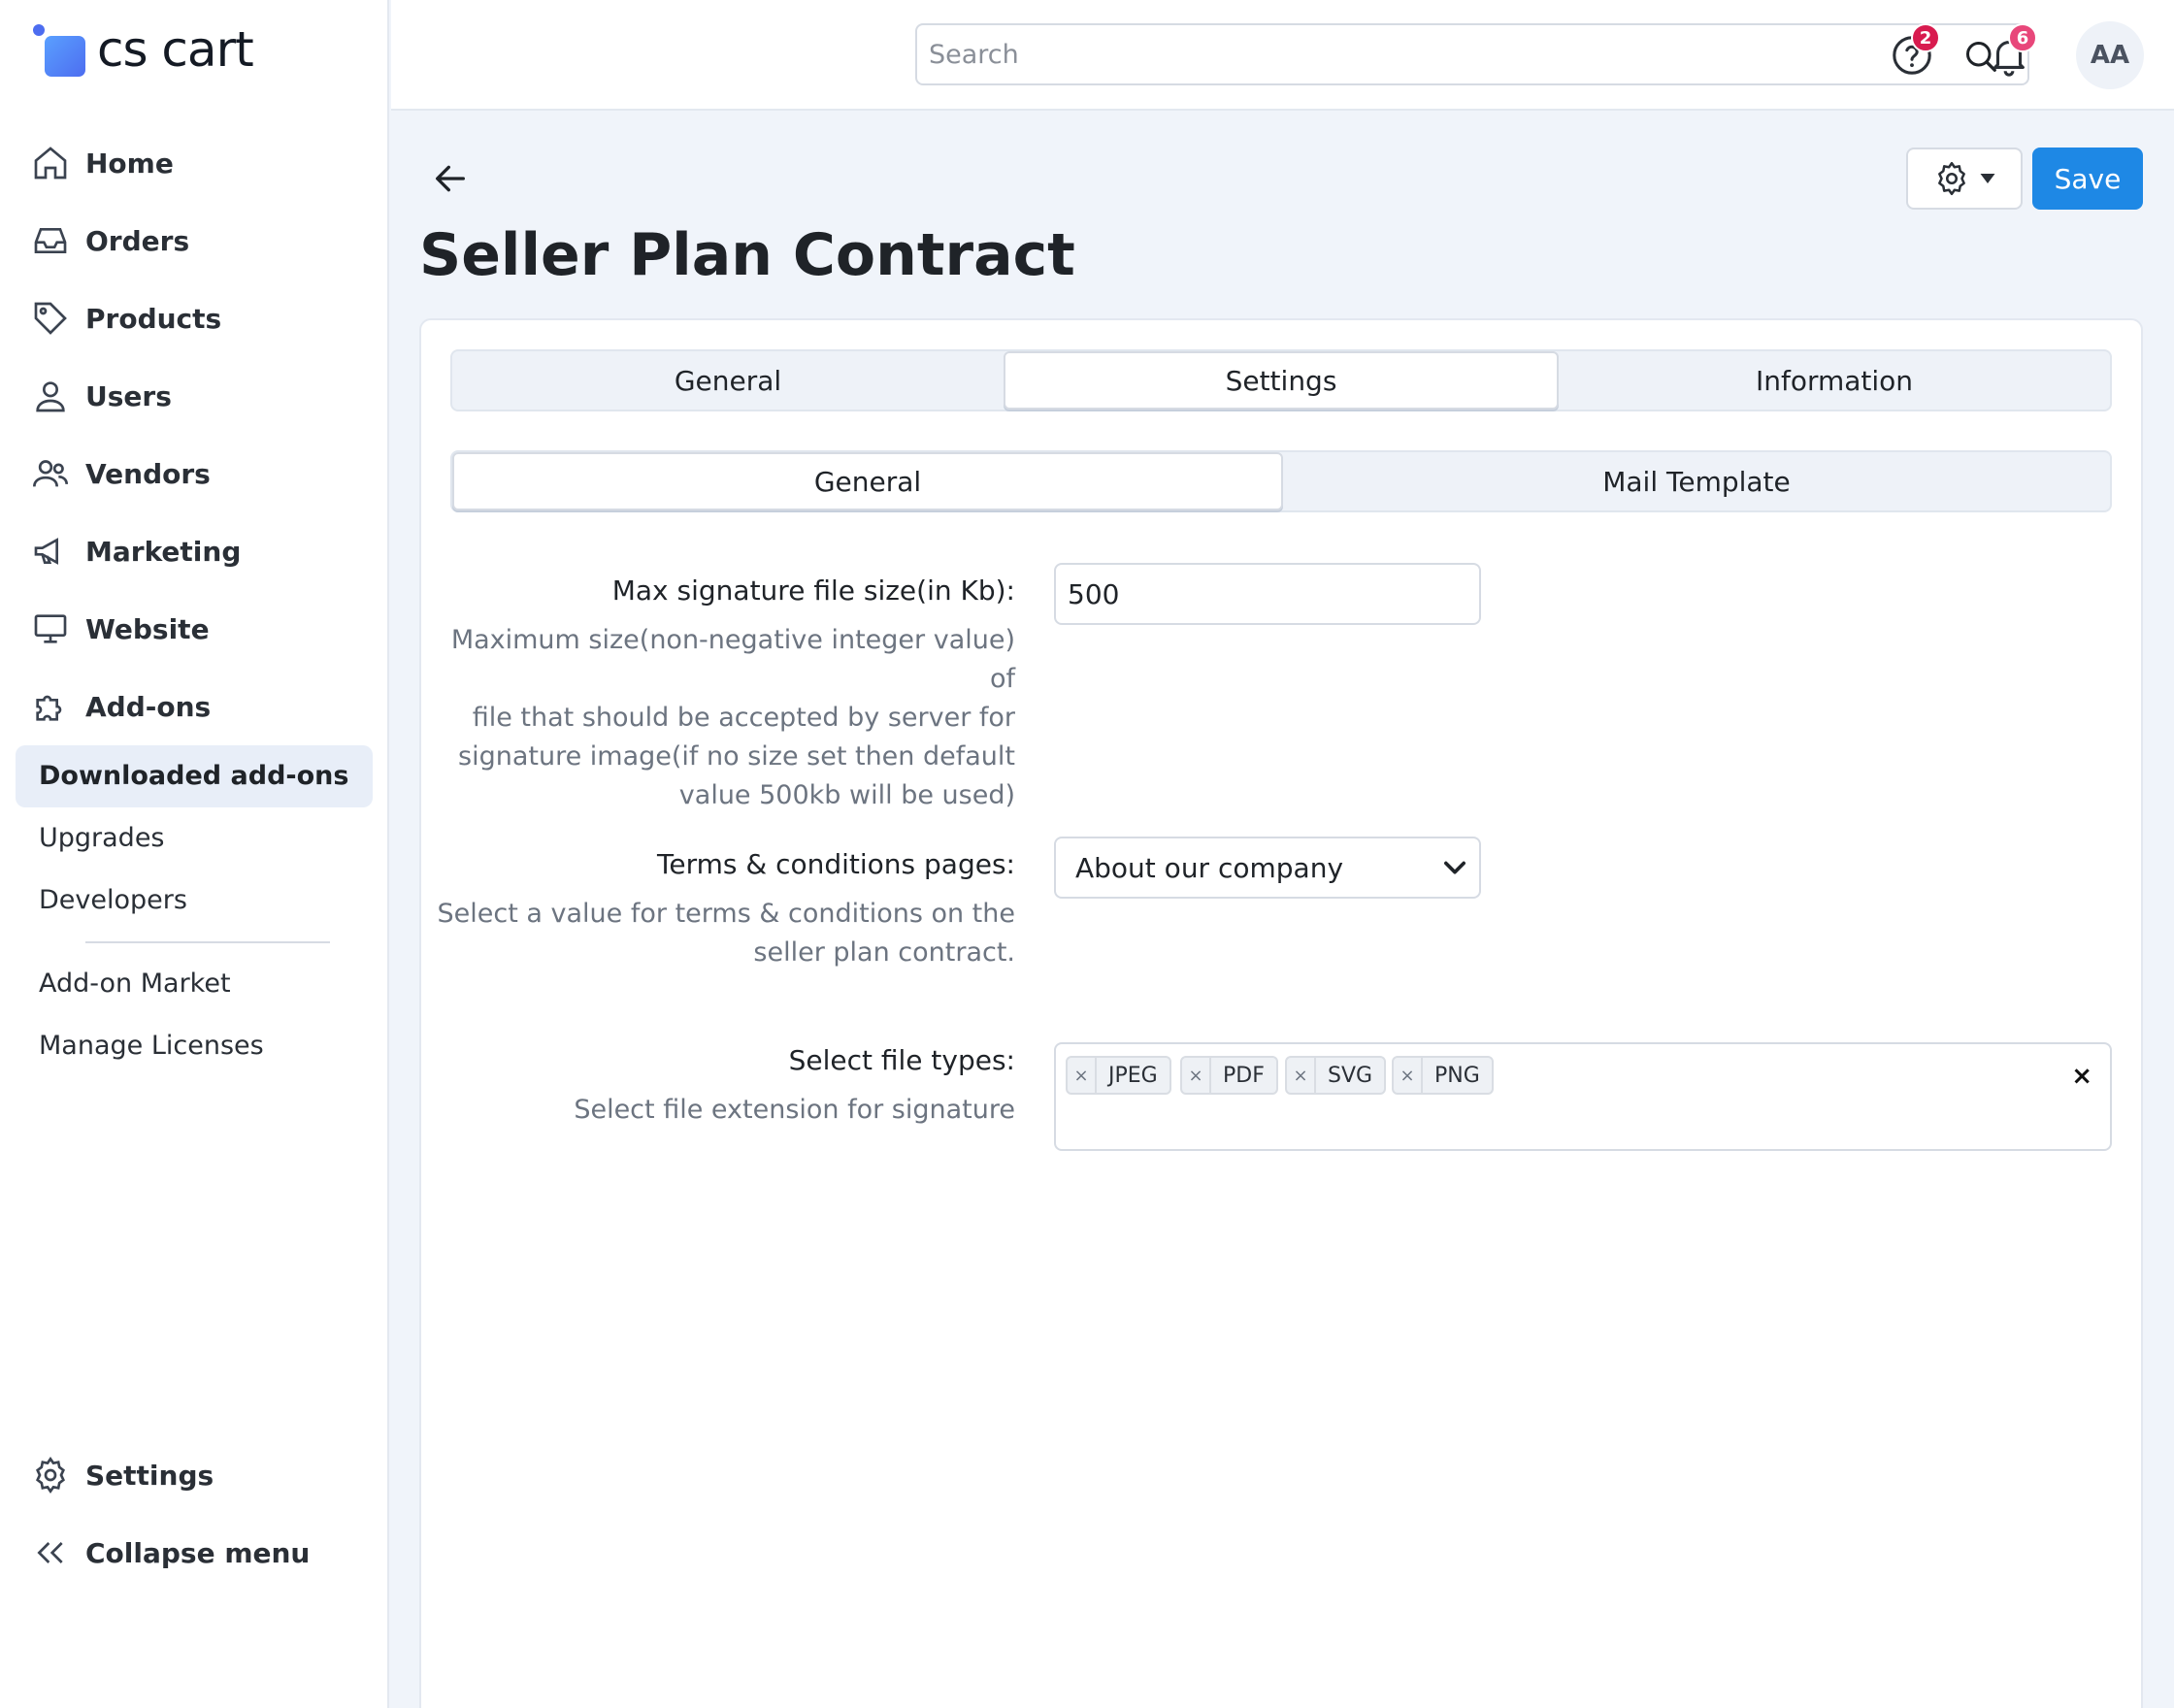  I want to click on search-input, so click(1472, 54).